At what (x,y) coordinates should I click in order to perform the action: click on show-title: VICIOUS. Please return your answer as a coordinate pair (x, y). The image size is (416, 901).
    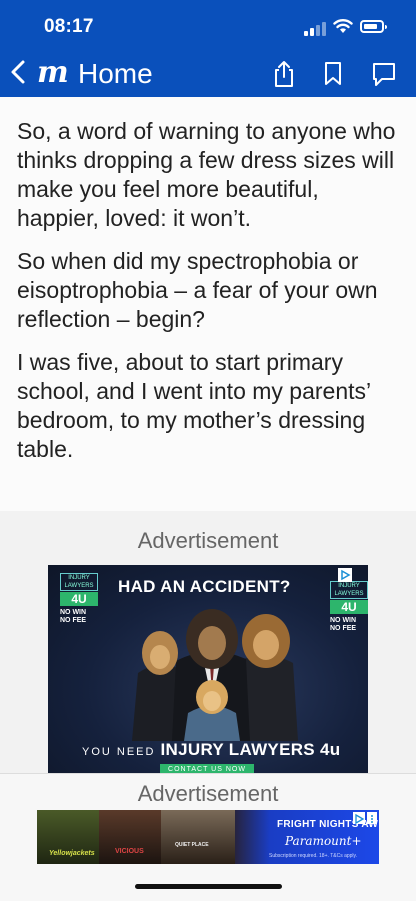
    Looking at the image, I should click on (129, 851).